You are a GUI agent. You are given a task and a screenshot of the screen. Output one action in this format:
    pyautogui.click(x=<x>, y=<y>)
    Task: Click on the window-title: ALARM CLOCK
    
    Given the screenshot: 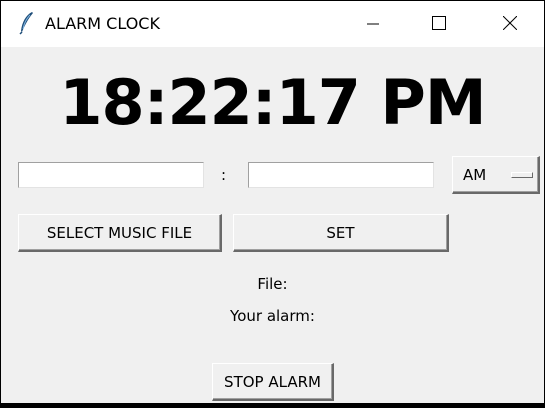 What is the action you would take?
    pyautogui.click(x=102, y=23)
    